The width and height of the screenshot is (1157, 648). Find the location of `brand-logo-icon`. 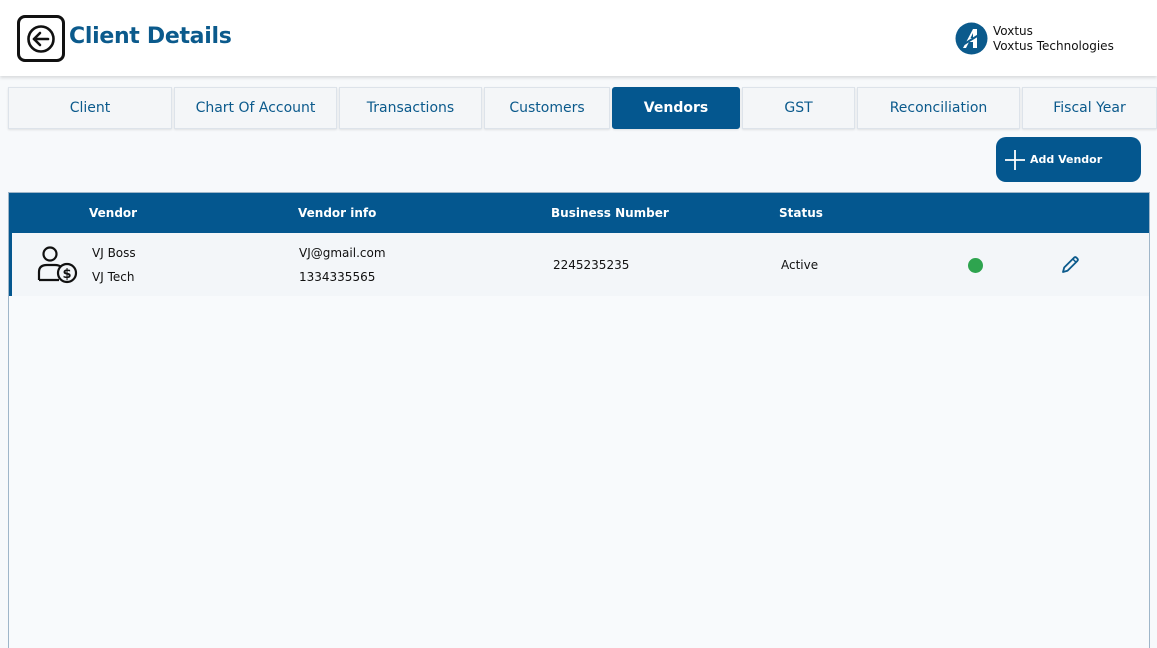

brand-logo-icon is located at coordinates (971, 38).